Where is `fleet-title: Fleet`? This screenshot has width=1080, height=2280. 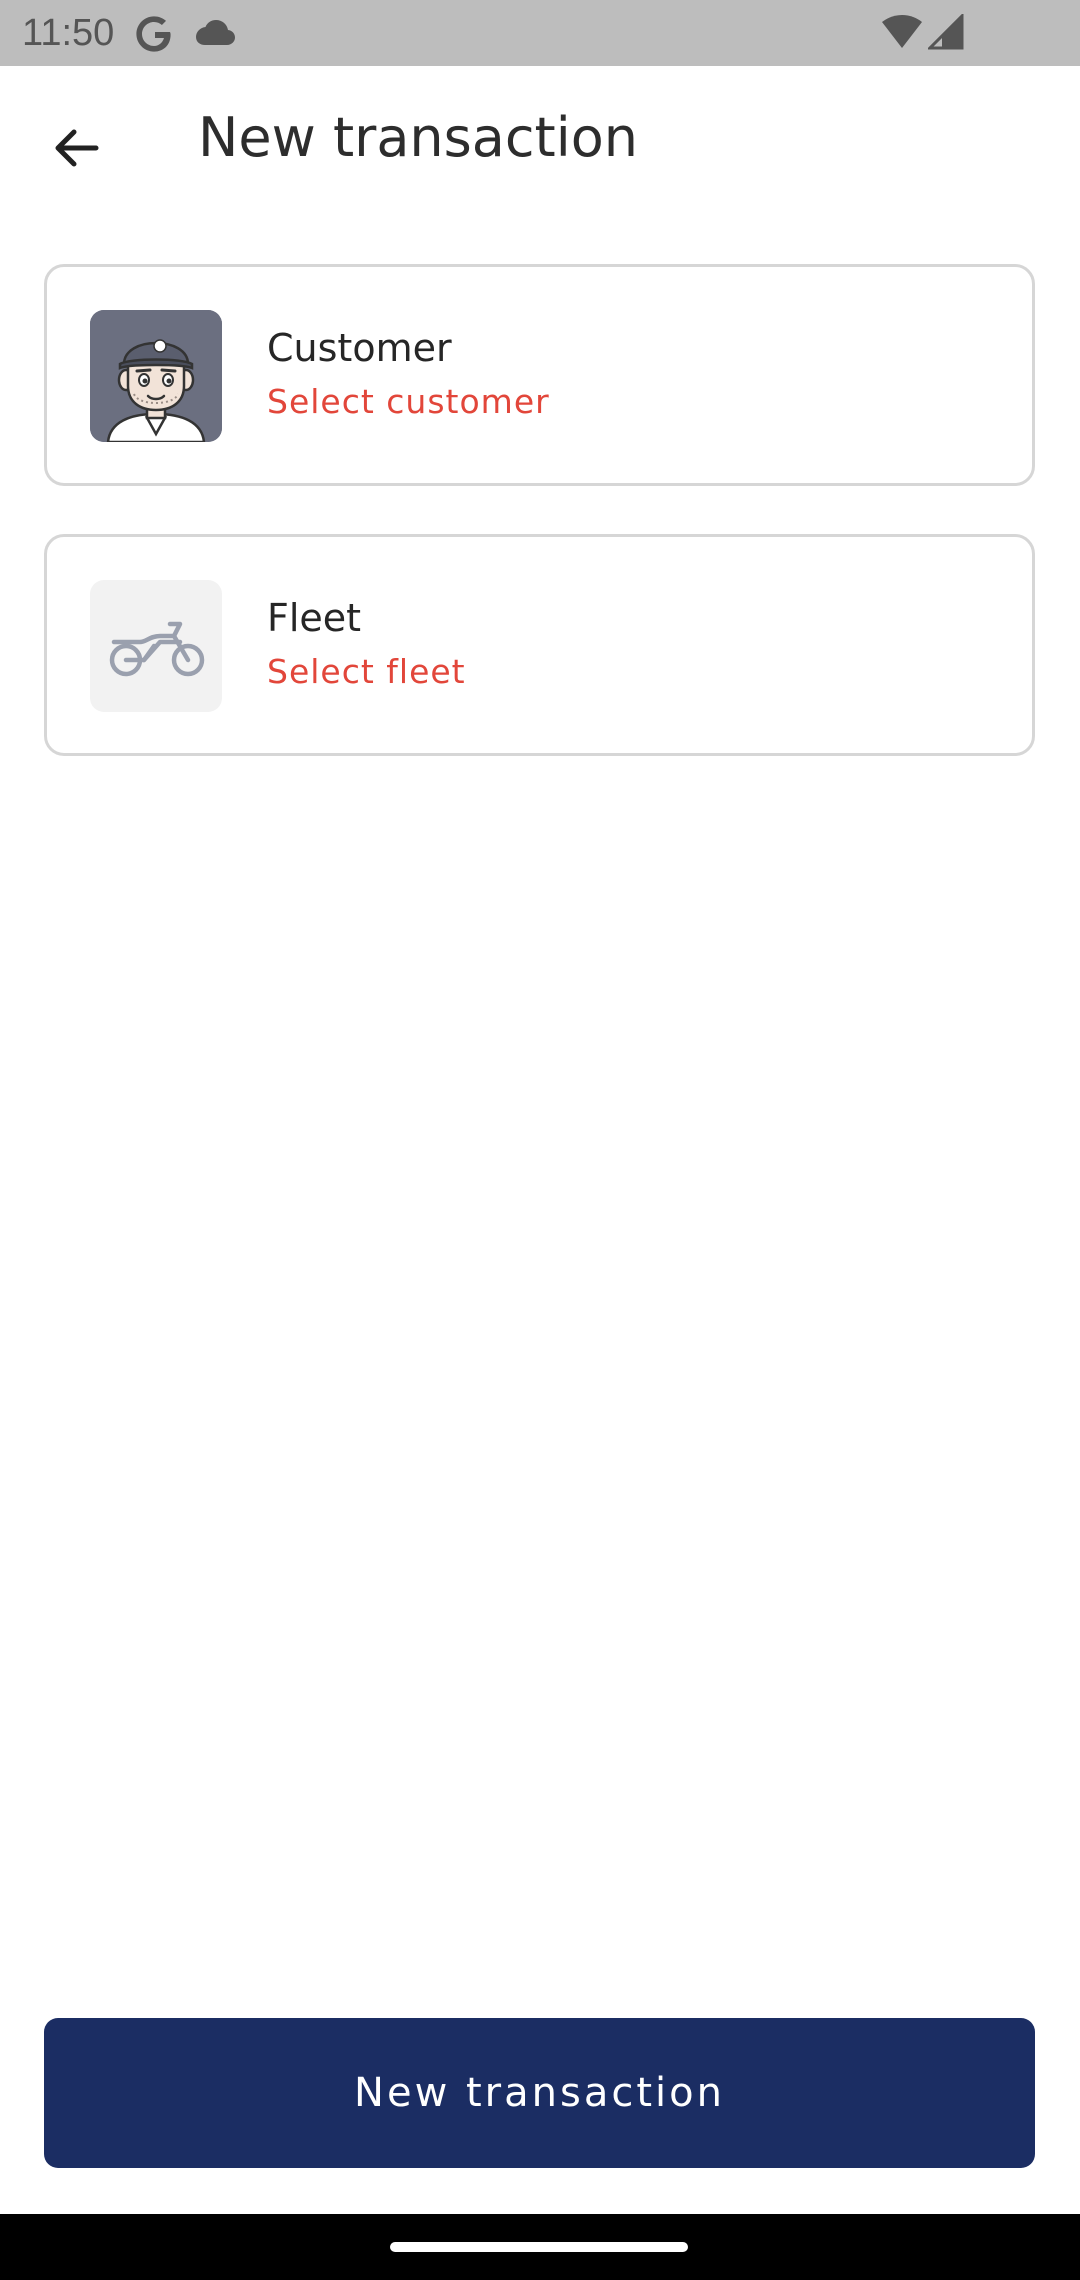
fleet-title: Fleet is located at coordinates (314, 618).